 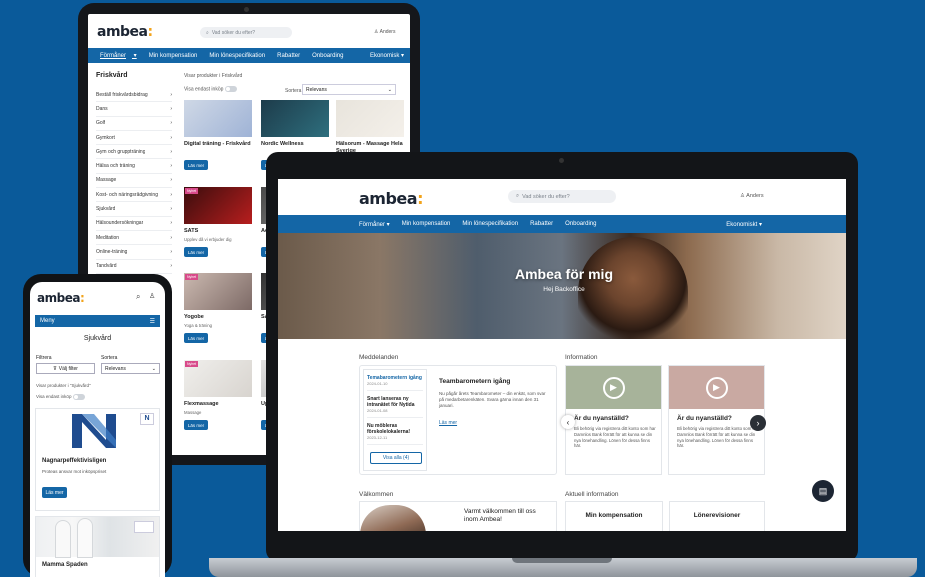 What do you see at coordinates (194, 317) in the screenshot?
I see `product-title: Yogobe` at bounding box center [194, 317].